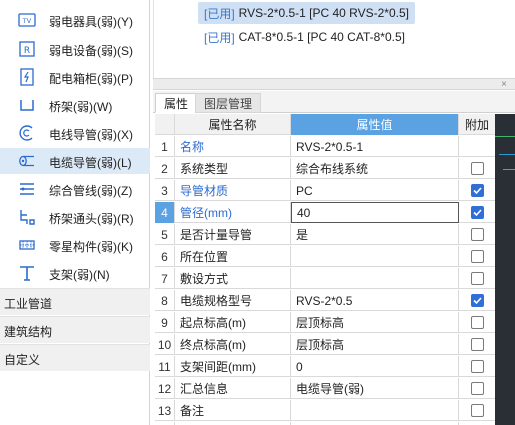 This screenshot has height=425, width=515. Describe the element at coordinates (216, 235) in the screenshot. I see `property-name-text: 是否计量导管` at that location.